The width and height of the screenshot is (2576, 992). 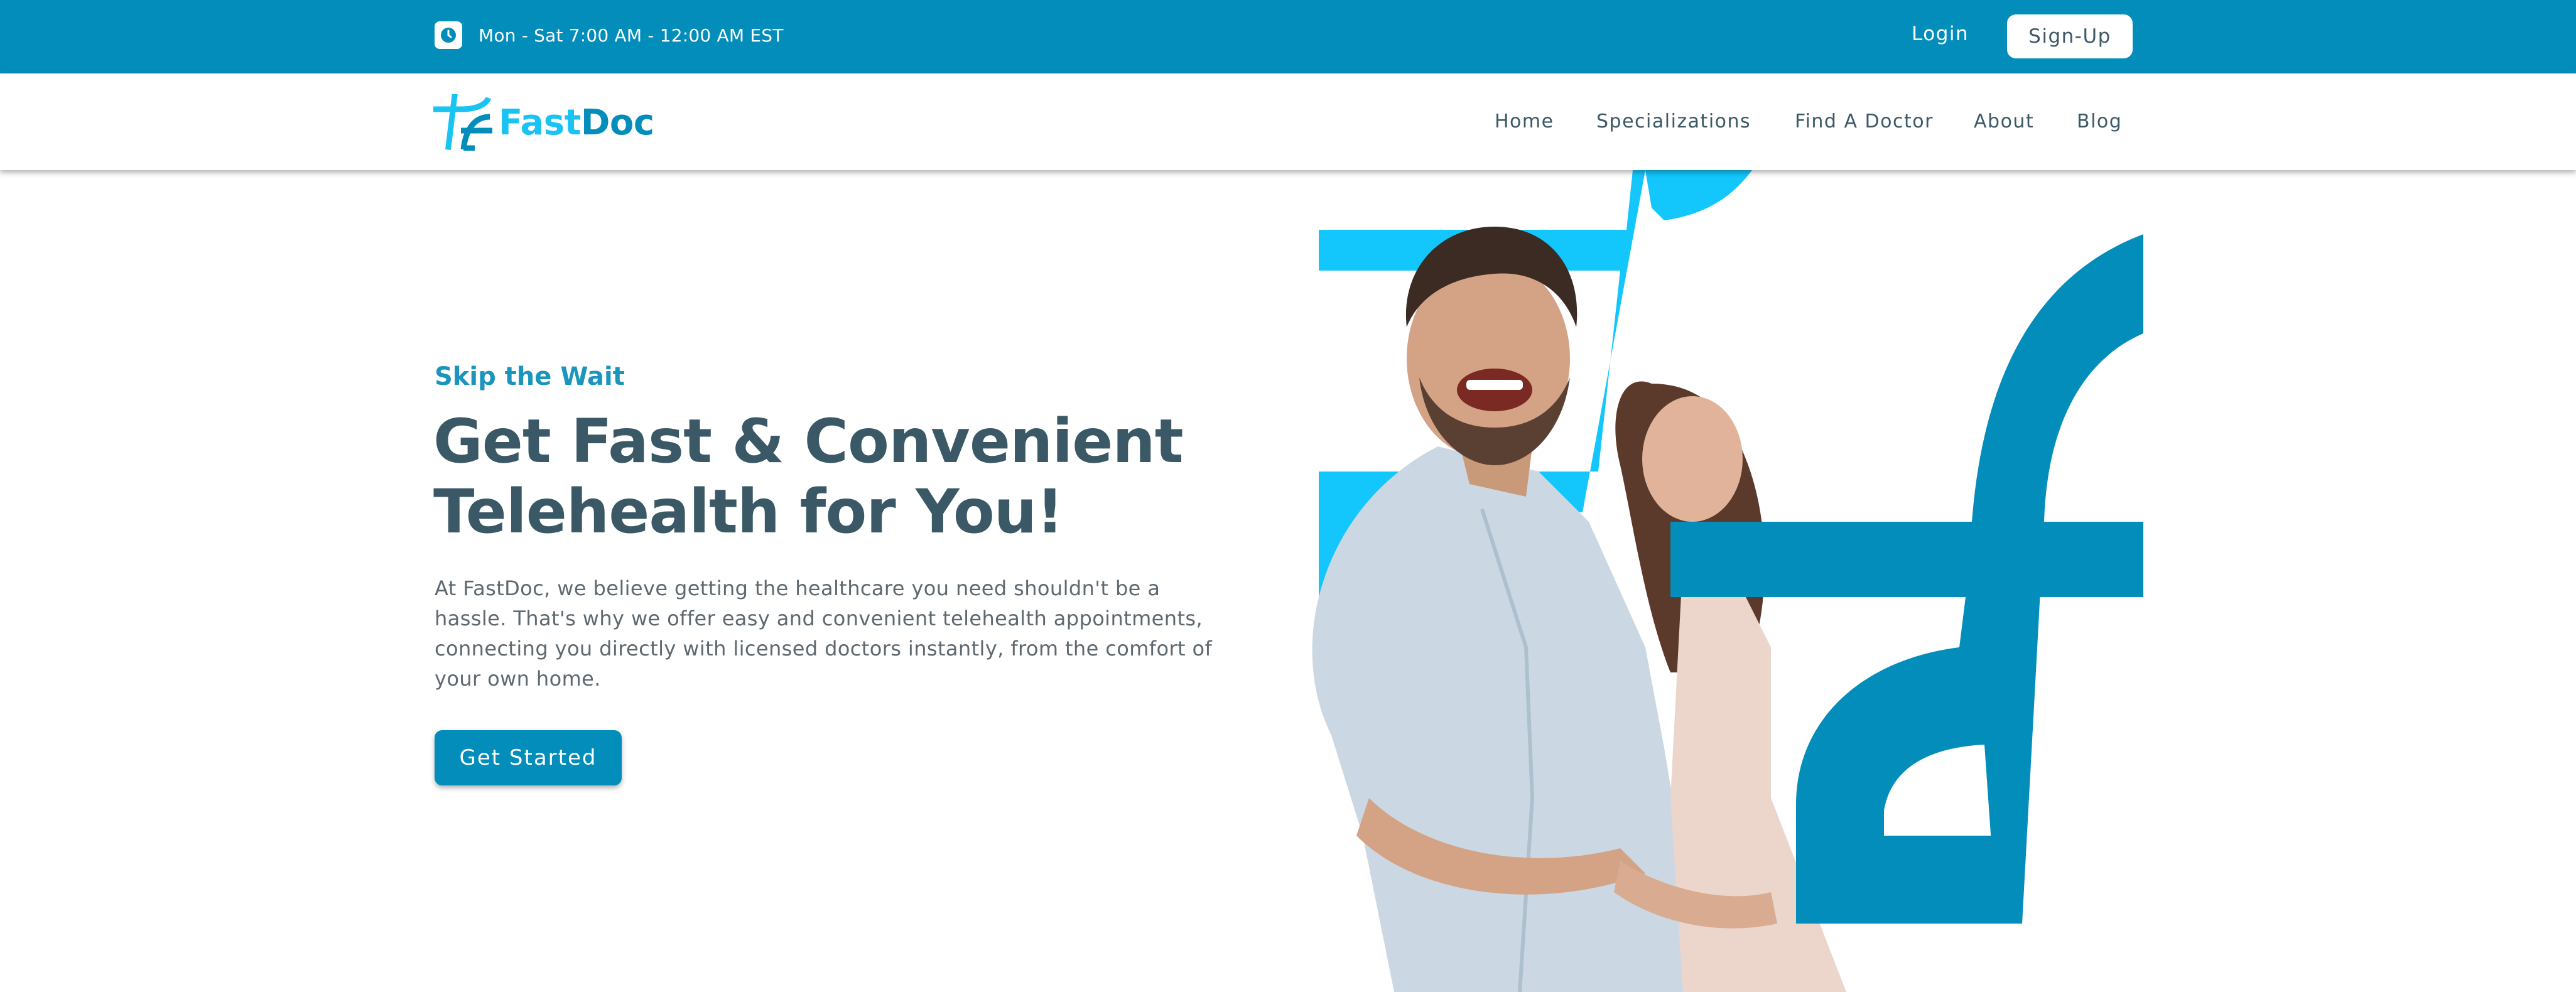 I want to click on hero-headline-line-1: Get Fast & Convenient, so click(x=809, y=441).